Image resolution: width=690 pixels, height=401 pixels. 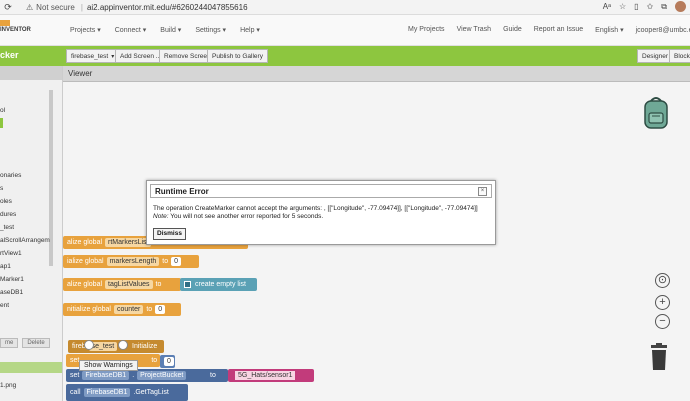 I want to click on variable-name: counter, so click(x=128, y=309).